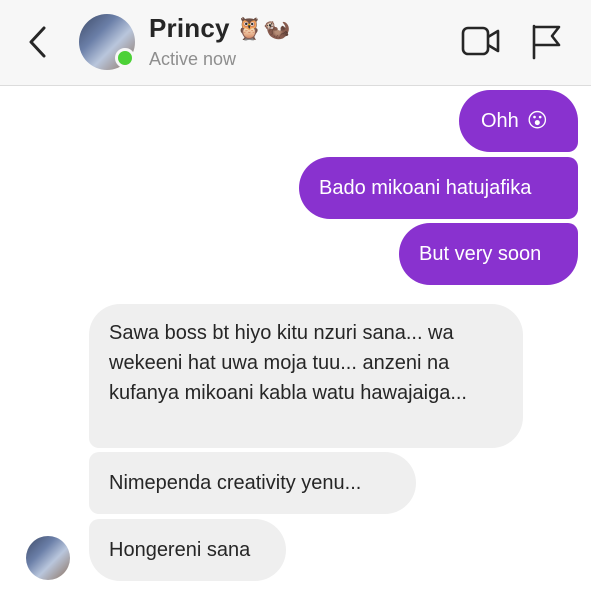 The width and height of the screenshot is (591, 591). I want to click on flag-icon, so click(546, 42).